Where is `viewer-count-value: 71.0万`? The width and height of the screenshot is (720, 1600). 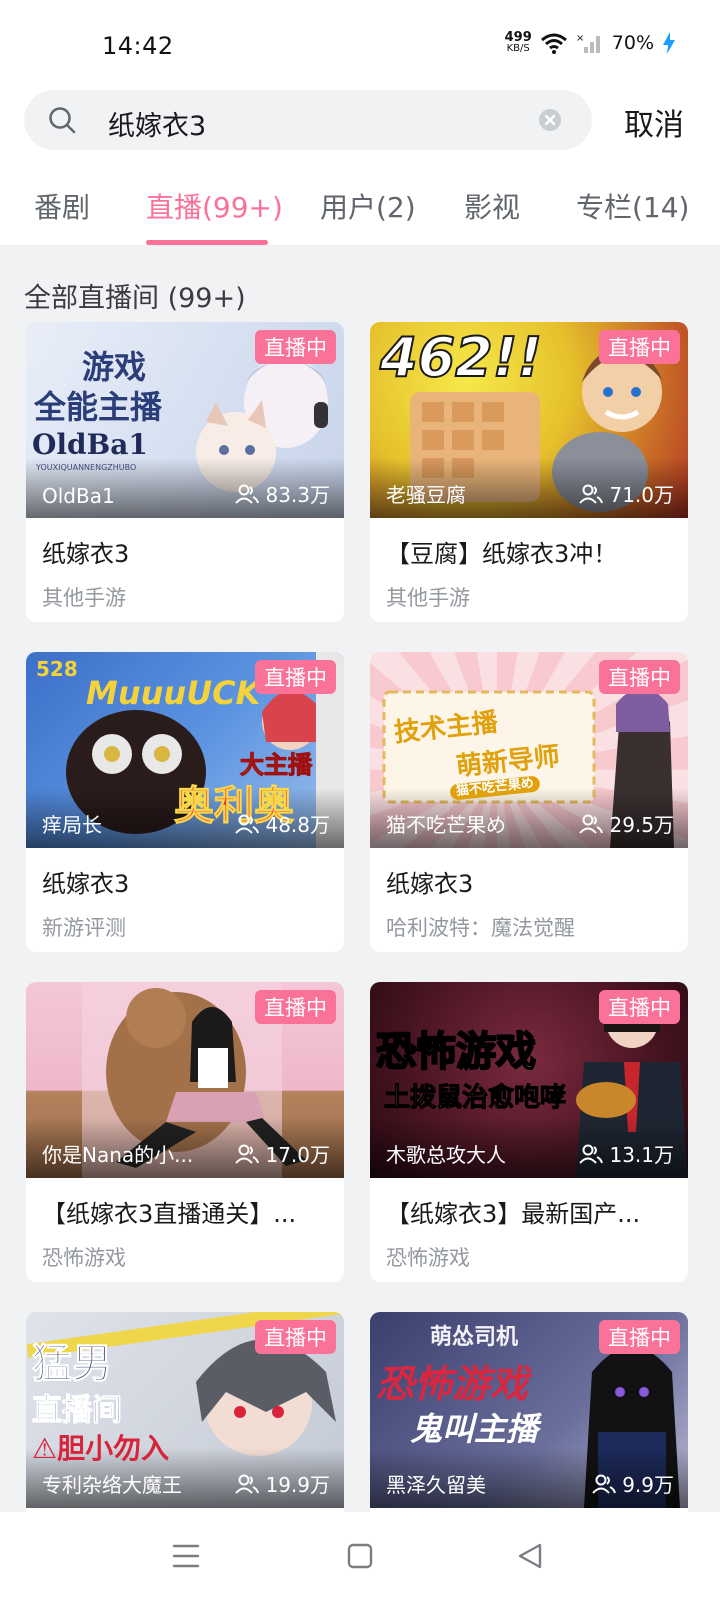
viewer-count-value: 71.0万 is located at coordinates (641, 495).